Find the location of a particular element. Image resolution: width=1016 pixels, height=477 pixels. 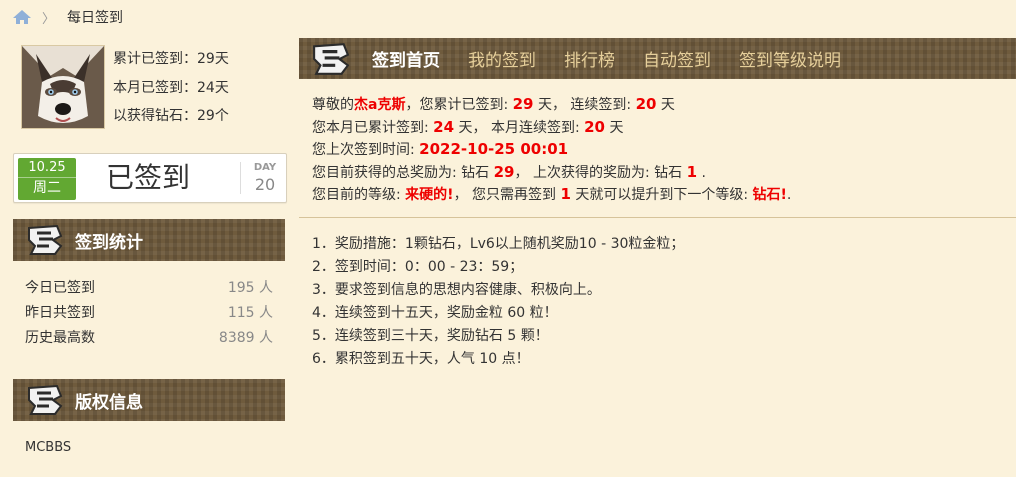

signed-status: 已签到 is located at coordinates (148, 177).